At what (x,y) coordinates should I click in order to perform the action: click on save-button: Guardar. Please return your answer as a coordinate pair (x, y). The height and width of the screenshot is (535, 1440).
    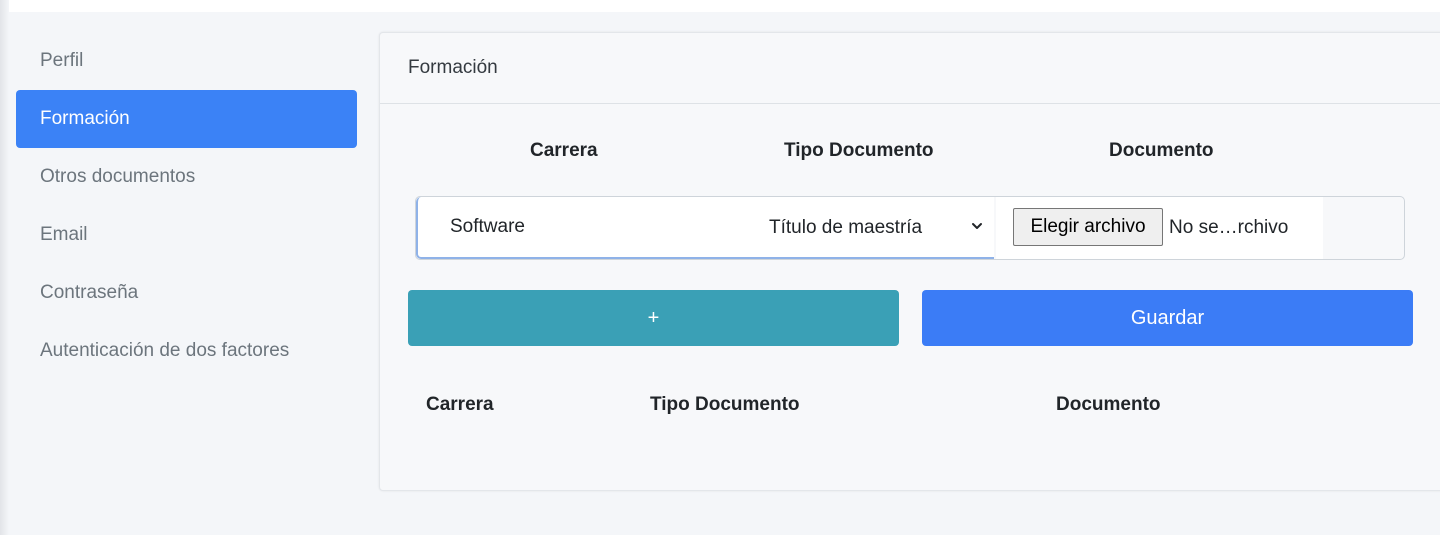
    Looking at the image, I should click on (1167, 318).